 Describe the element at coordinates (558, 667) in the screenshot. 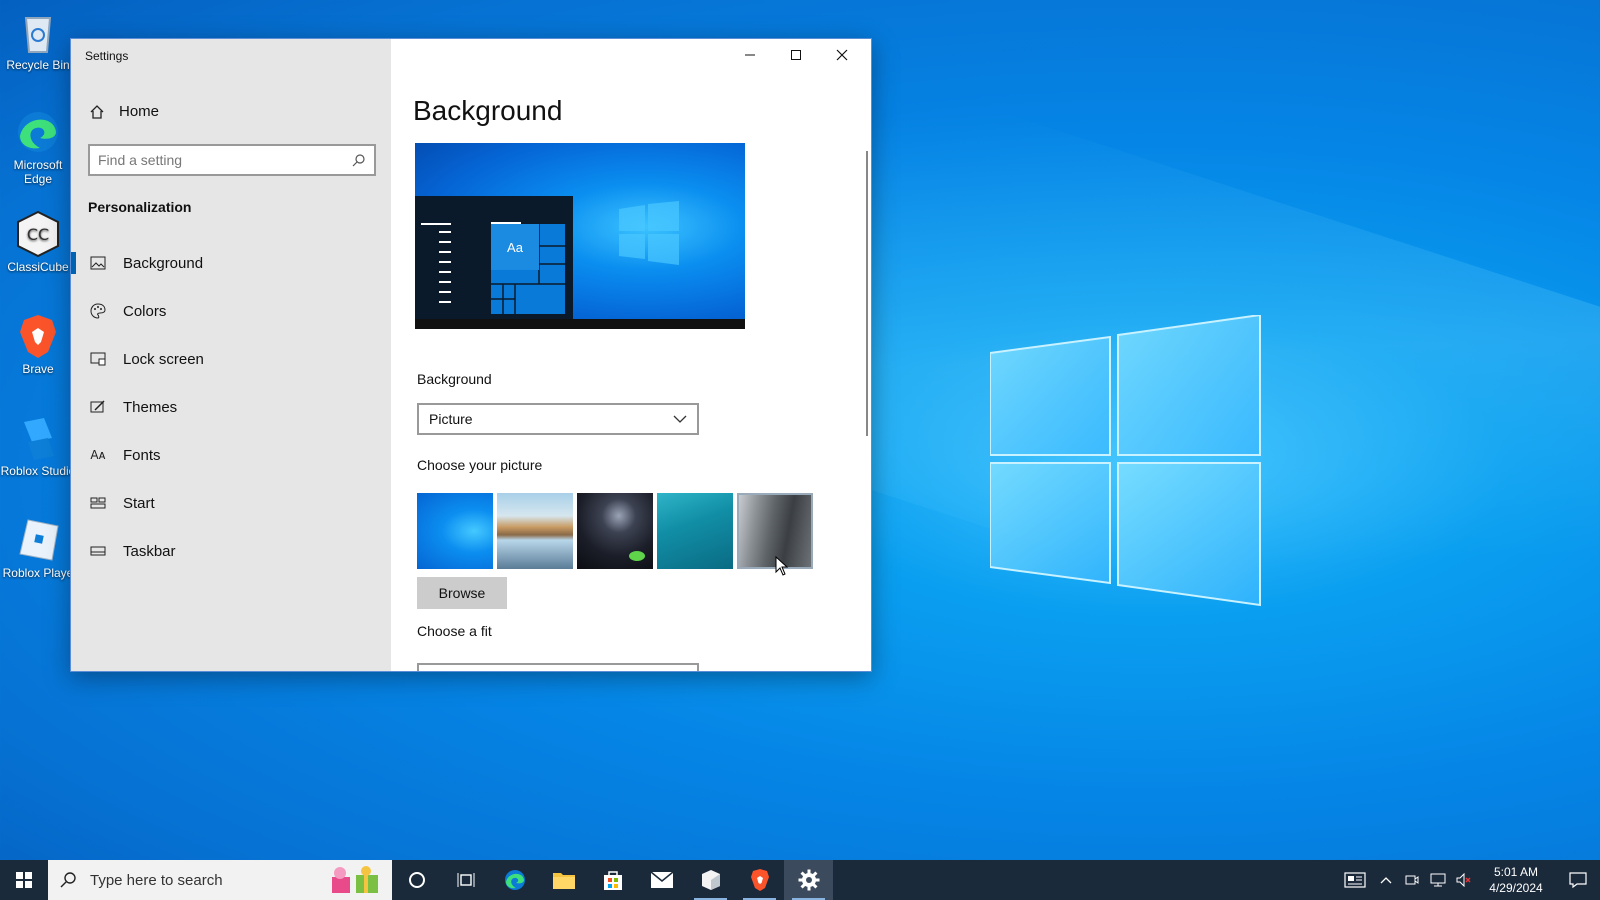

I see `fit-dropdown` at that location.